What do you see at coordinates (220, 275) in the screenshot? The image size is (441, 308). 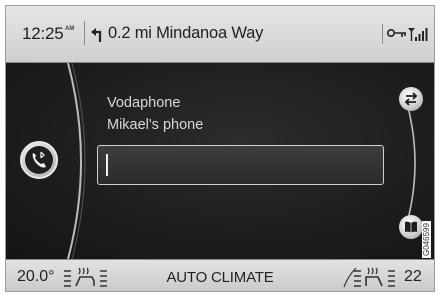 I see `climate-bar: 20.0° AUTO CLIMATE 22` at bounding box center [220, 275].